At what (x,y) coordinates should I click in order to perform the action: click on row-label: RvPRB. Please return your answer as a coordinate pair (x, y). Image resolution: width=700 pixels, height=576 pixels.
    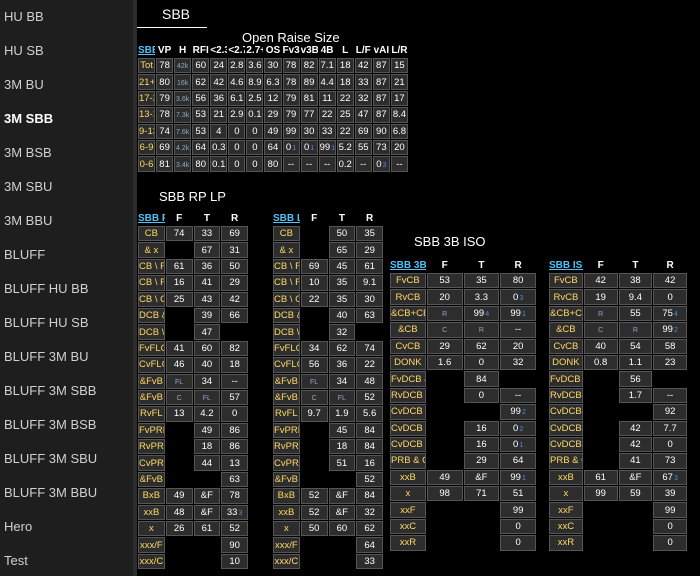
    Looking at the image, I should click on (286, 447).